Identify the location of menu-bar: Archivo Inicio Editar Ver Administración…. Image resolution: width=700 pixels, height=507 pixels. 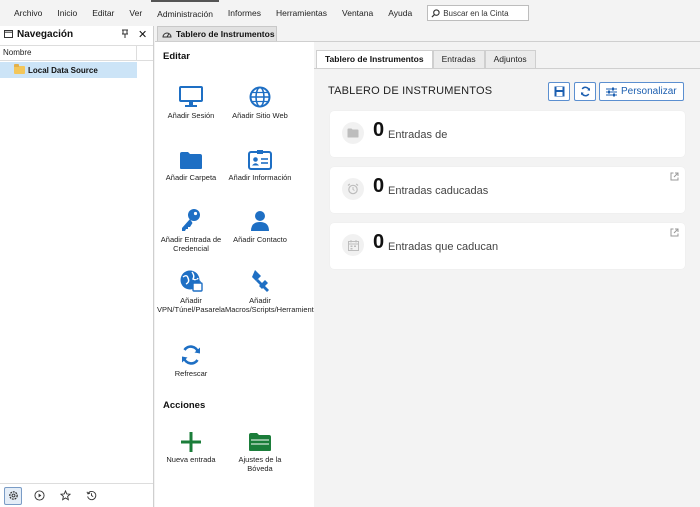
(350, 13).